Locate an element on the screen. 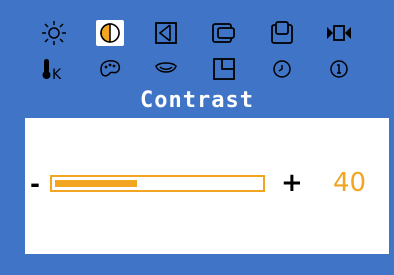 The width and height of the screenshot is (394, 275). timer-icon is located at coordinates (282, 69).